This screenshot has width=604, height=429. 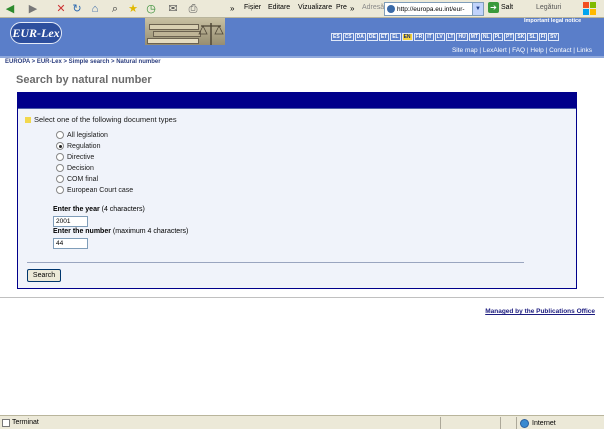 I want to click on footer-separator, so click(x=302, y=297).